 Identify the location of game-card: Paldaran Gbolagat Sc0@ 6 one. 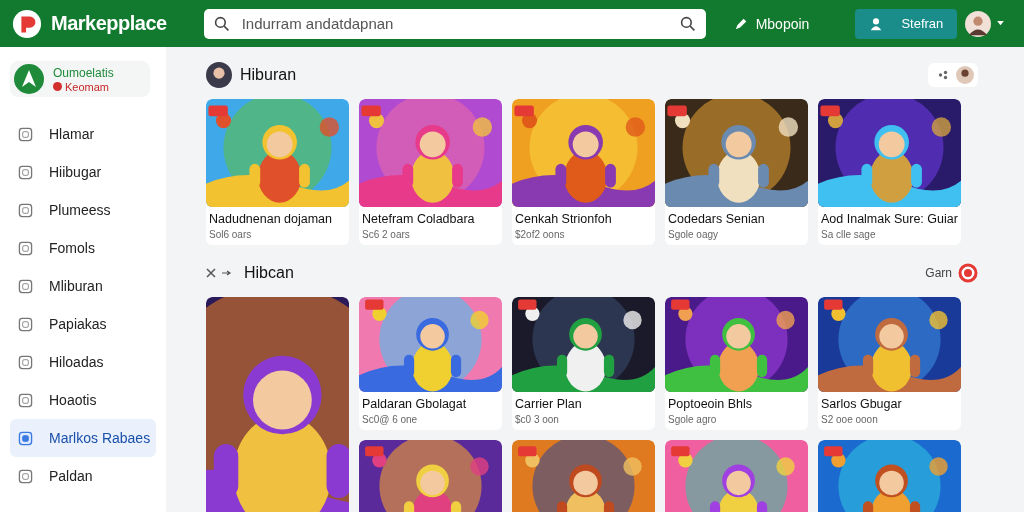
(430, 363).